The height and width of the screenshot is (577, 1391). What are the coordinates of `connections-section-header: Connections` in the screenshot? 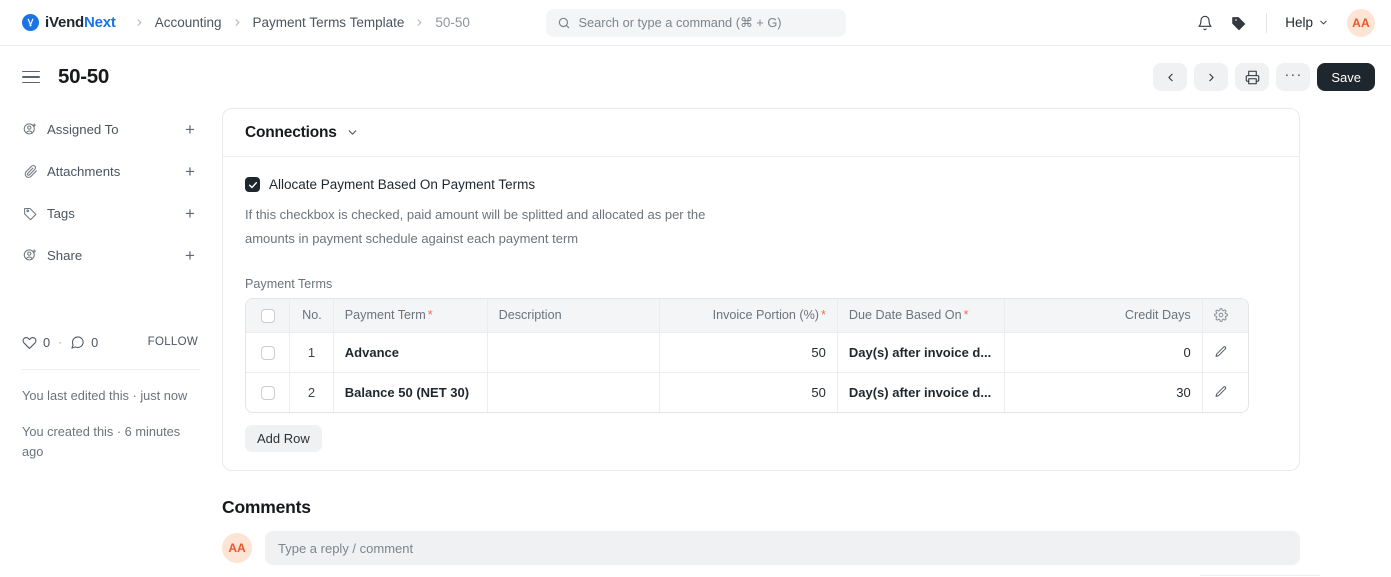 It's located at (761, 133).